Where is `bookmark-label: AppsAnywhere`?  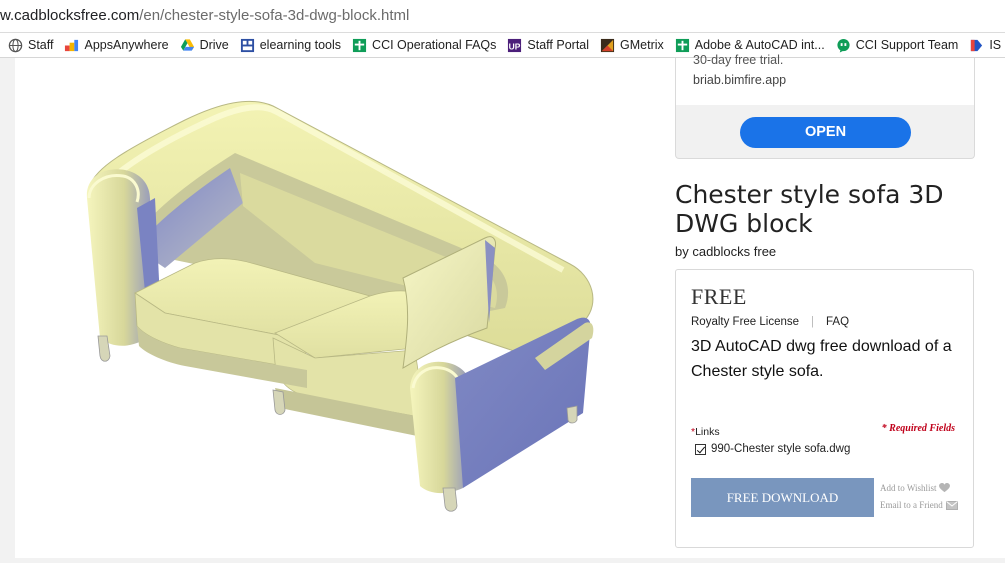 bookmark-label: AppsAnywhere is located at coordinates (126, 45).